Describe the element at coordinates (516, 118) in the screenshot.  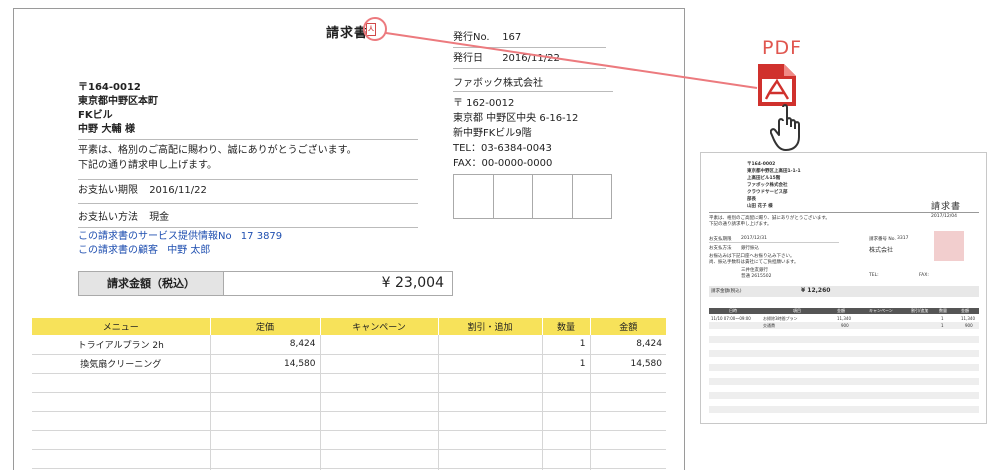
I see `issuer-address: 東京都 中野区中央 6-16-12` at that location.